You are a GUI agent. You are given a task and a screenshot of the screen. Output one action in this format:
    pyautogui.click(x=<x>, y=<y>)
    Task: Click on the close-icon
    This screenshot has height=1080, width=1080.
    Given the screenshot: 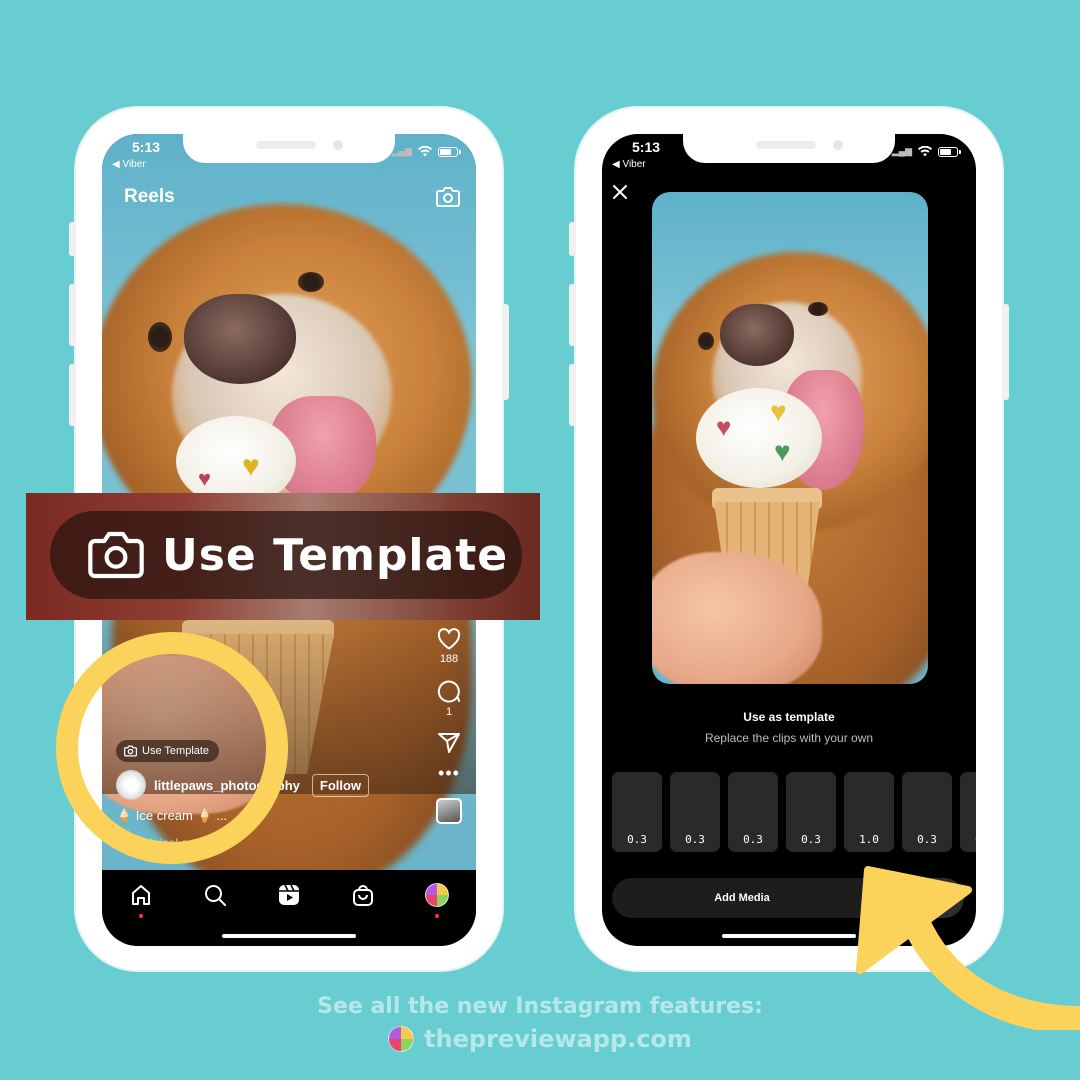 What is the action you would take?
    pyautogui.click(x=620, y=192)
    